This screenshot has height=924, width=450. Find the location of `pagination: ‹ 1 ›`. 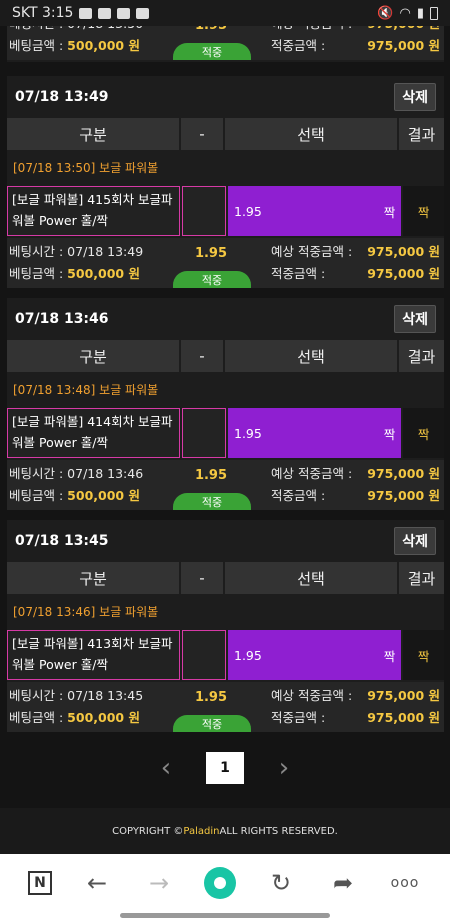

pagination: ‹ 1 › is located at coordinates (225, 768).